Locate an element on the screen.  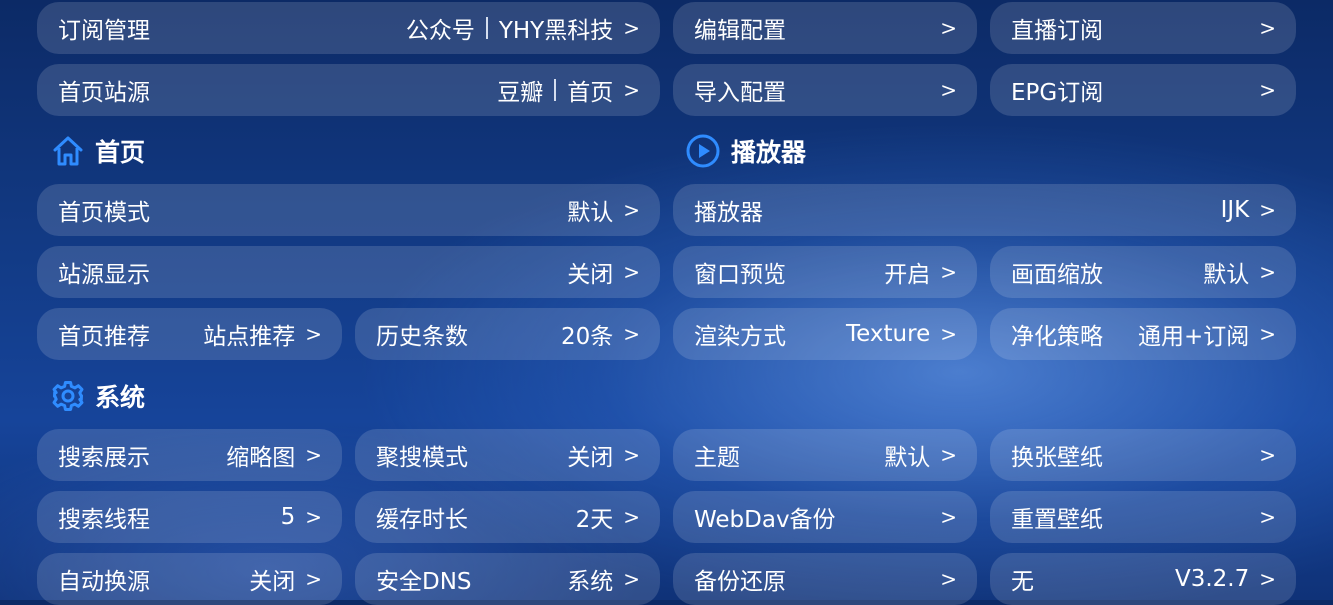
homepage-site-item: 首页站源 豆瓣 首页 > is located at coordinates (348, 90).